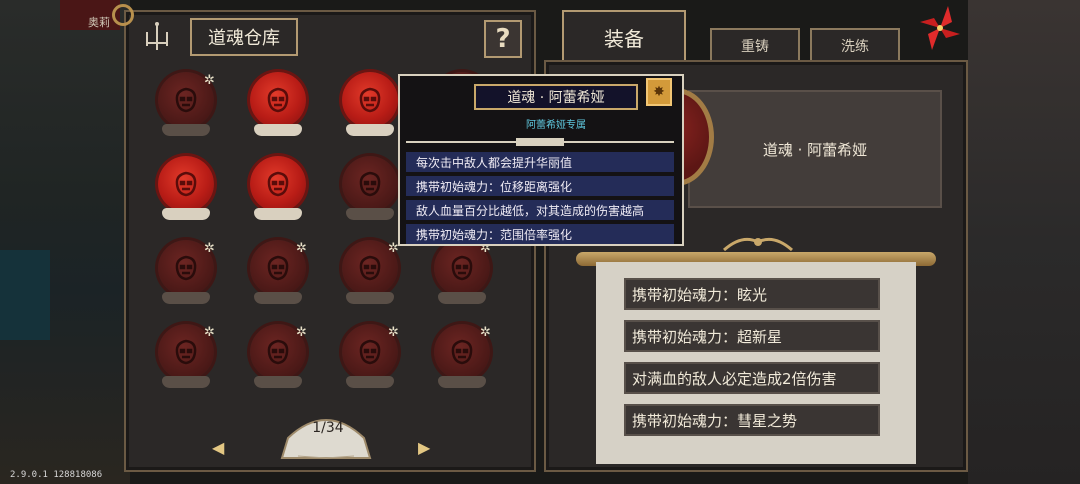  What do you see at coordinates (556, 125) in the screenshot?
I see `tooltip-subtitle: 阿蕾希娅专属` at bounding box center [556, 125].